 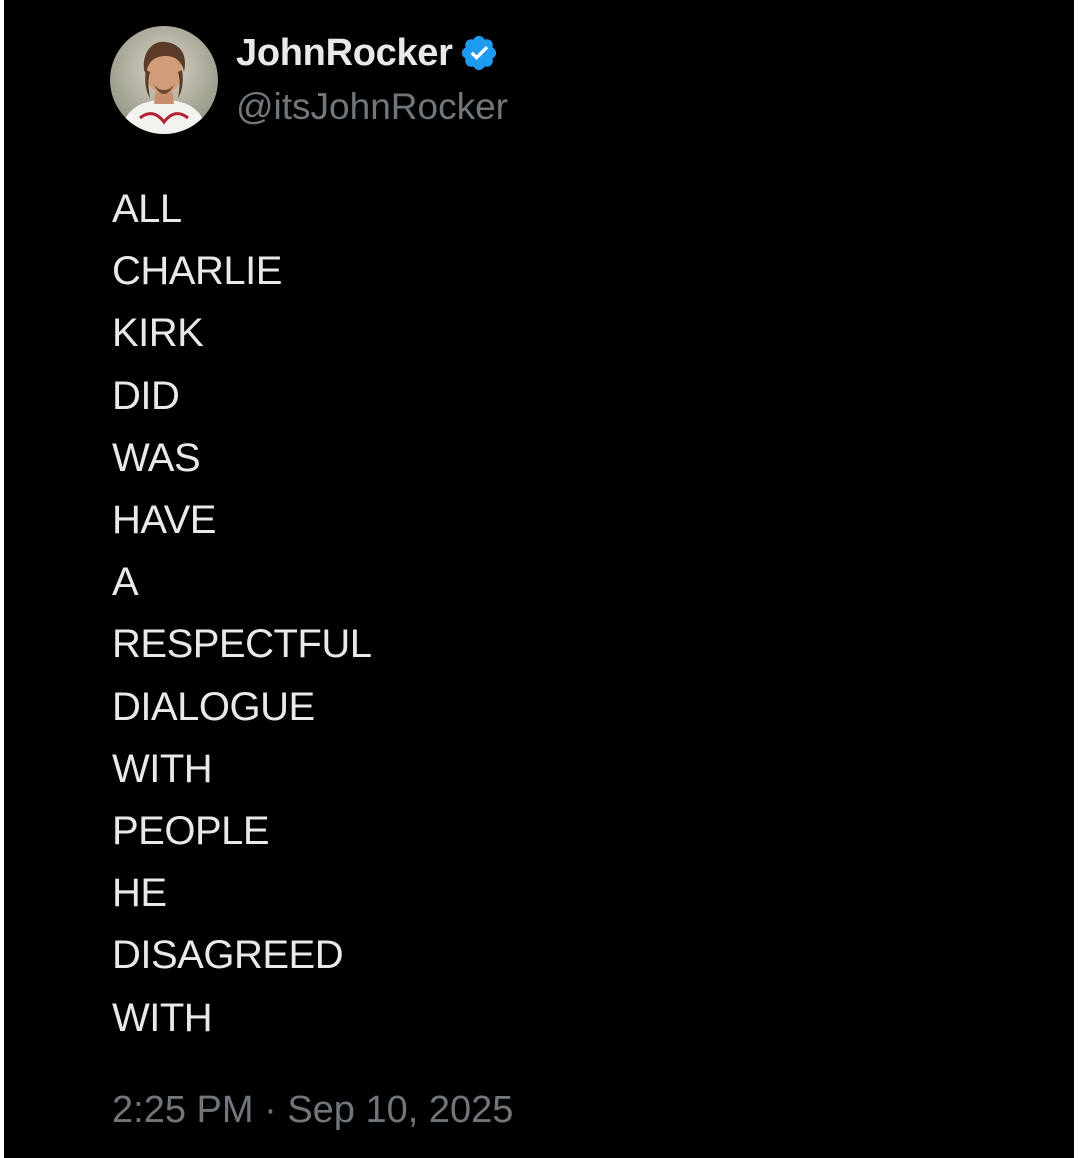 I want to click on tweet-date: Sep 10, 2025, so click(x=400, y=1110).